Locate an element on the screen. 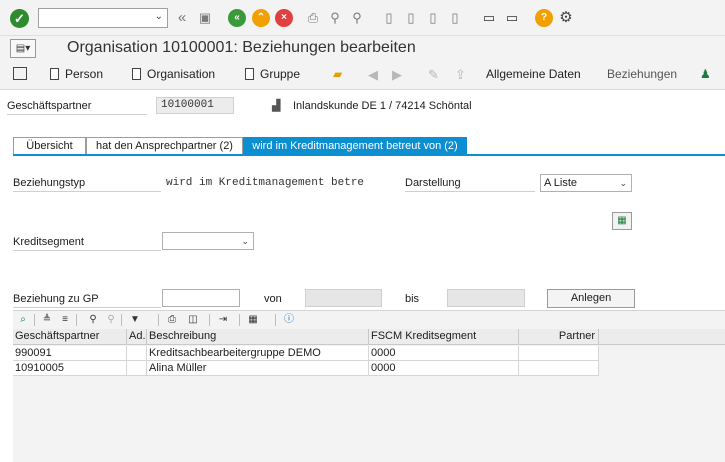 The height and width of the screenshot is (462, 725). table-cell: Kreditsachbearbeitergruppe DEMO is located at coordinates (258, 353).